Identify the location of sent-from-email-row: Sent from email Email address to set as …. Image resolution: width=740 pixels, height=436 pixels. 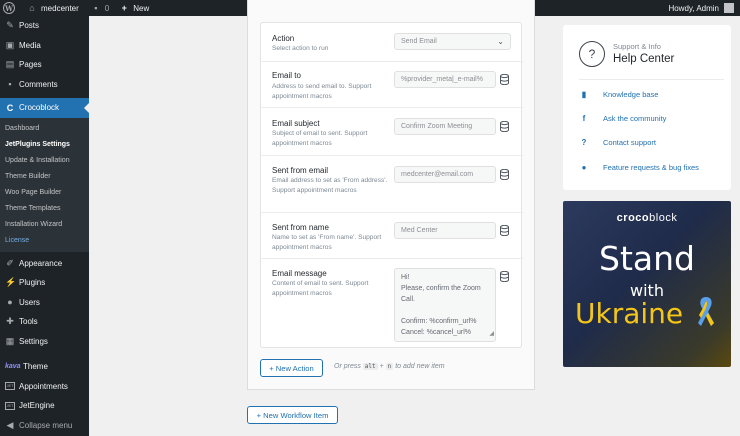
(392, 184).